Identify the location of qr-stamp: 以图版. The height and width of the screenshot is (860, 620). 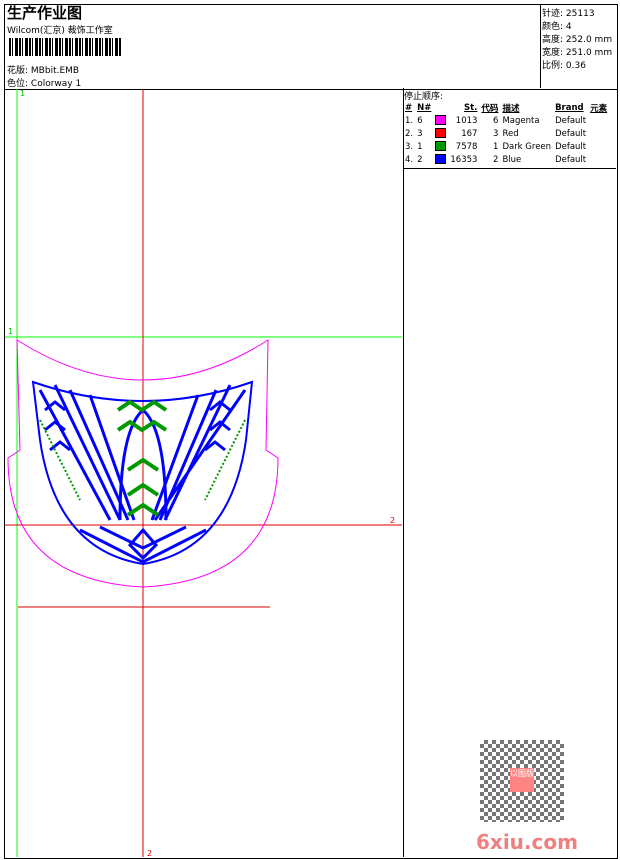
(522, 780).